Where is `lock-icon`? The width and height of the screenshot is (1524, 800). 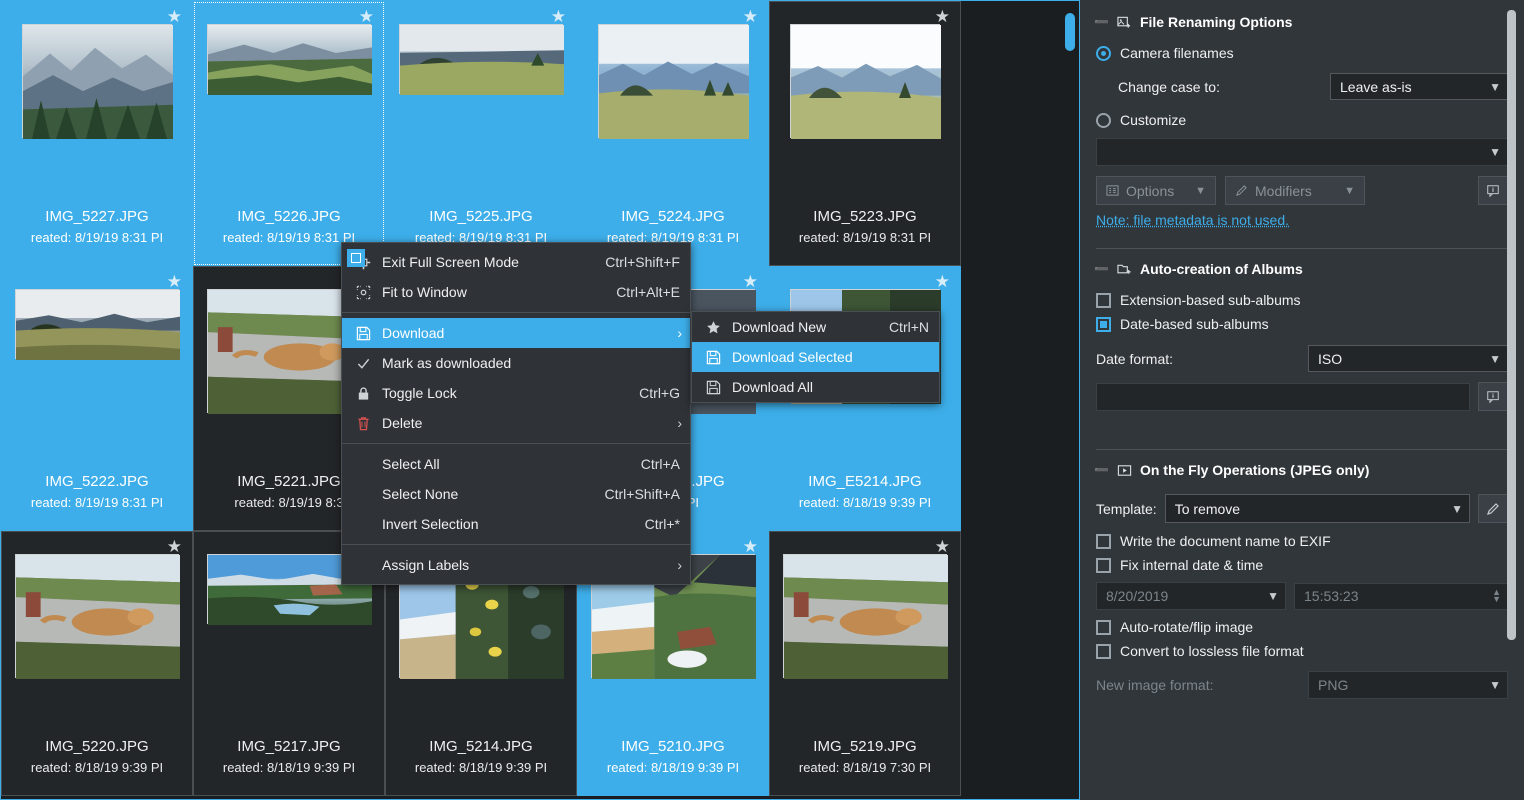 lock-icon is located at coordinates (363, 393).